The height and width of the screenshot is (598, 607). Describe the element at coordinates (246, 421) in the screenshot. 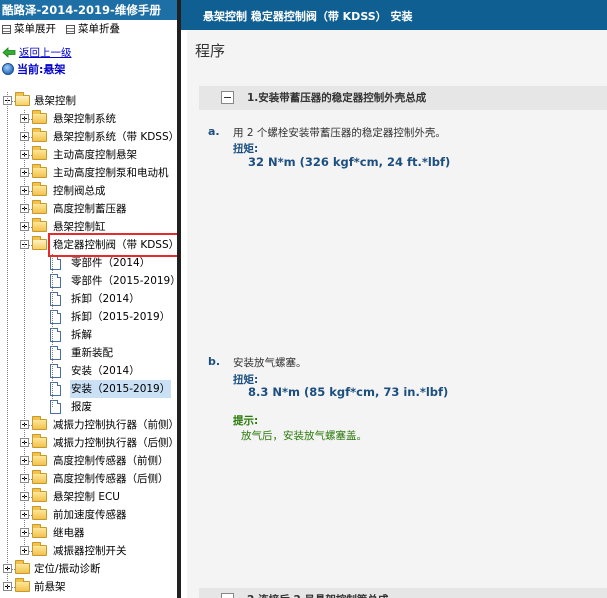

I see `substep-b-hint-label: 提示:` at that location.